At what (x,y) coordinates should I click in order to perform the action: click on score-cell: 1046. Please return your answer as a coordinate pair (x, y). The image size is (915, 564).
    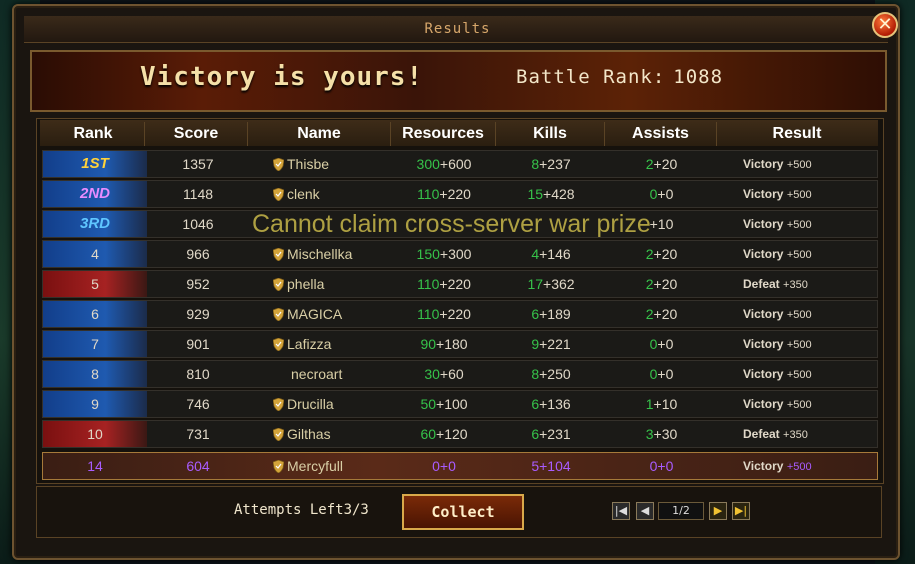
    Looking at the image, I should click on (198, 224).